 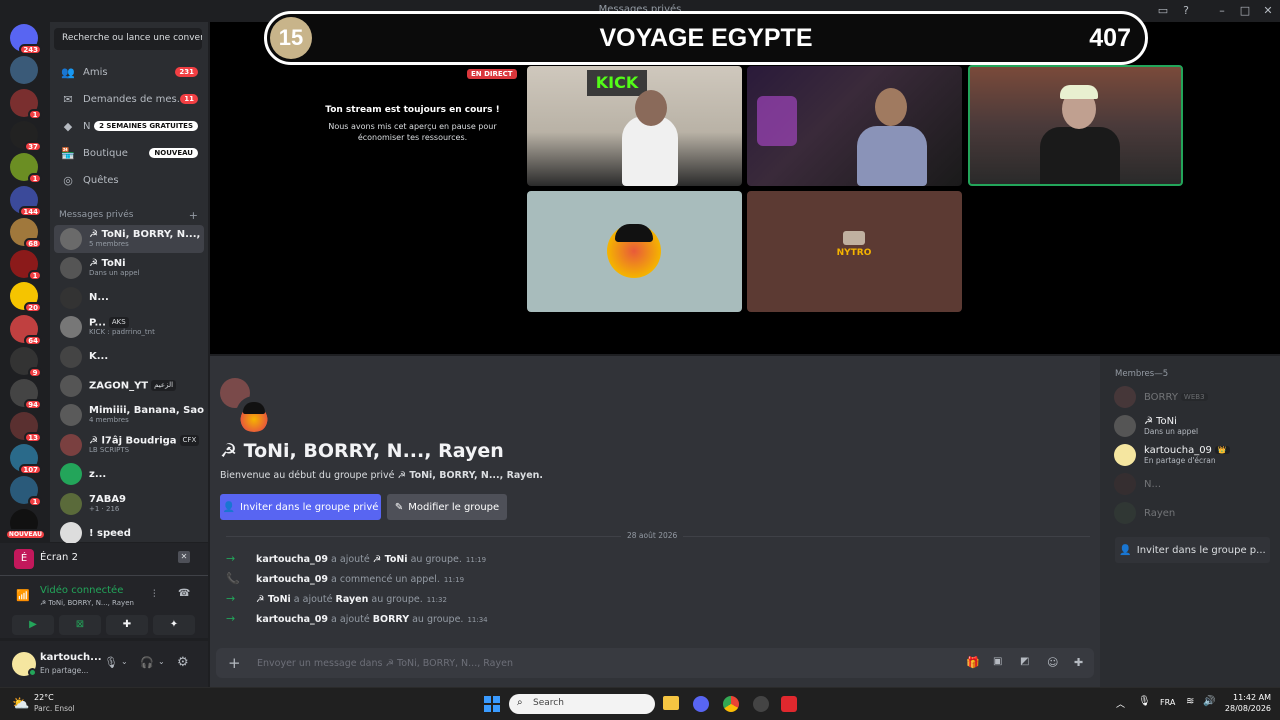 What do you see at coordinates (26, 298) in the screenshot?
I see `server-icon: 20` at bounding box center [26, 298].